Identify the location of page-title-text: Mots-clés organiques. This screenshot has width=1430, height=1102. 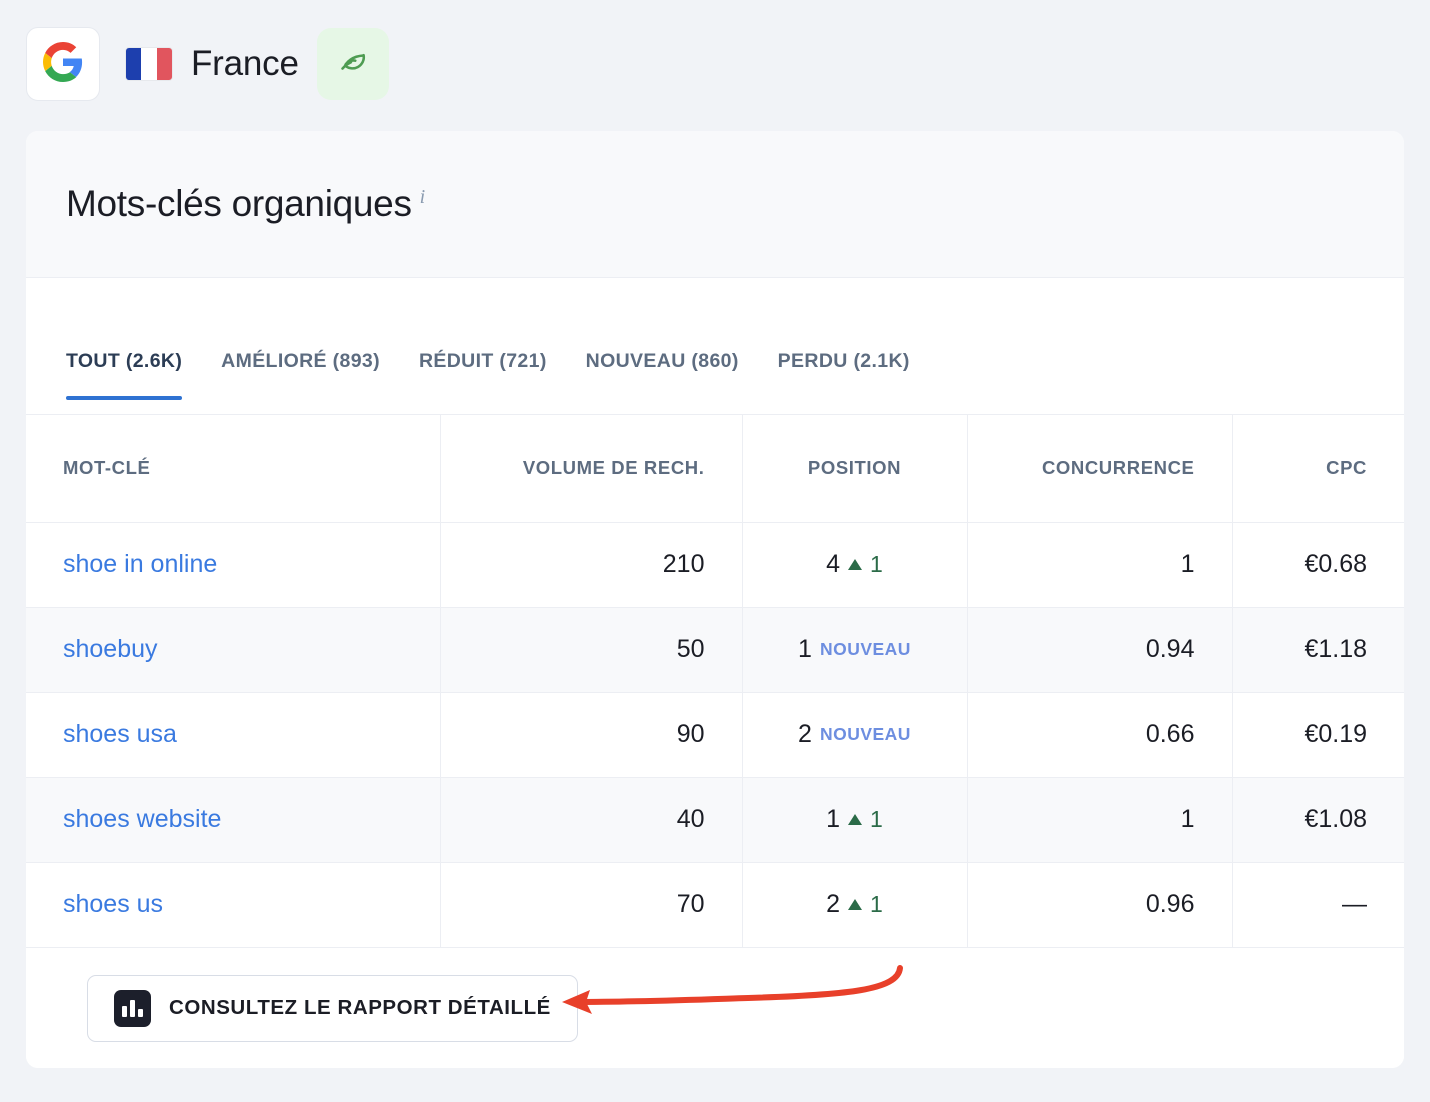
(239, 203).